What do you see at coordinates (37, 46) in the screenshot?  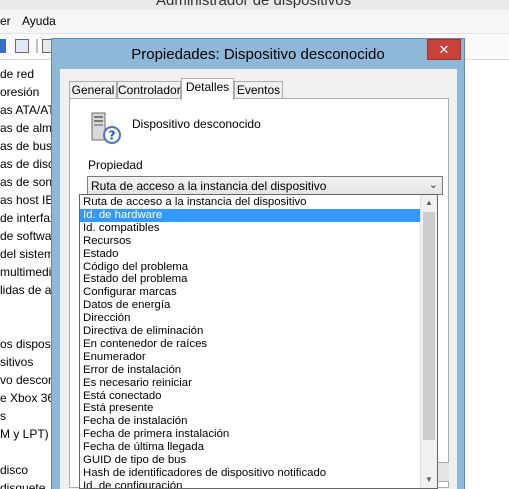 I see `toolbar-separator` at bounding box center [37, 46].